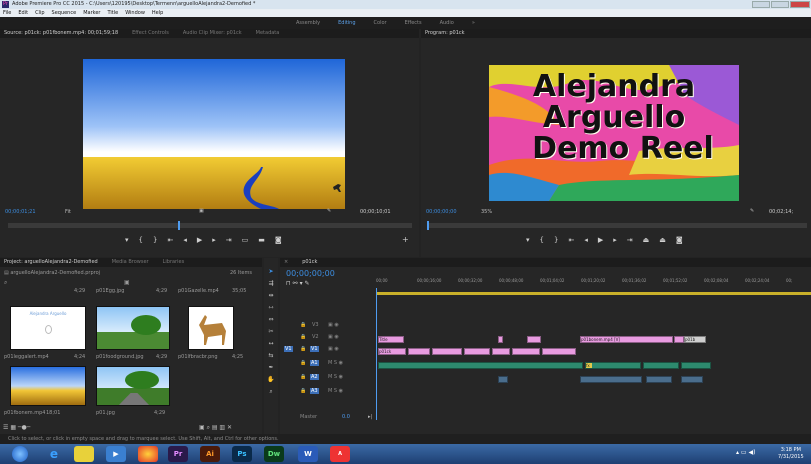 The height and width of the screenshot is (464, 811). What do you see at coordinates (120, 357) in the screenshot?
I see `project-item-name: p01foodground.jpg` at bounding box center [120, 357].